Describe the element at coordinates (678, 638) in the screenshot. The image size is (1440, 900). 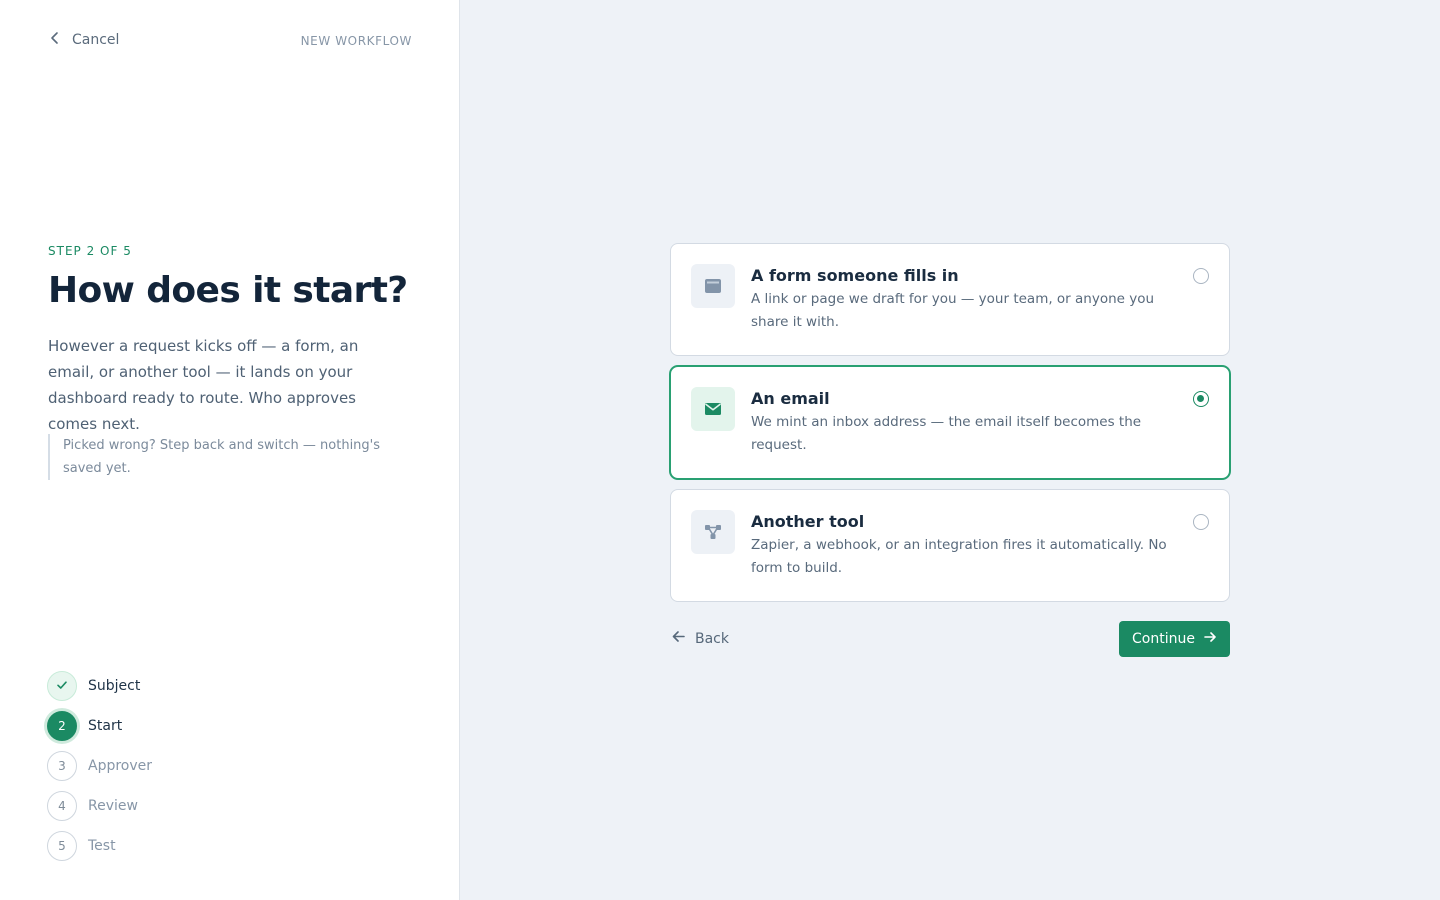
I see `arrow-left-icon` at that location.